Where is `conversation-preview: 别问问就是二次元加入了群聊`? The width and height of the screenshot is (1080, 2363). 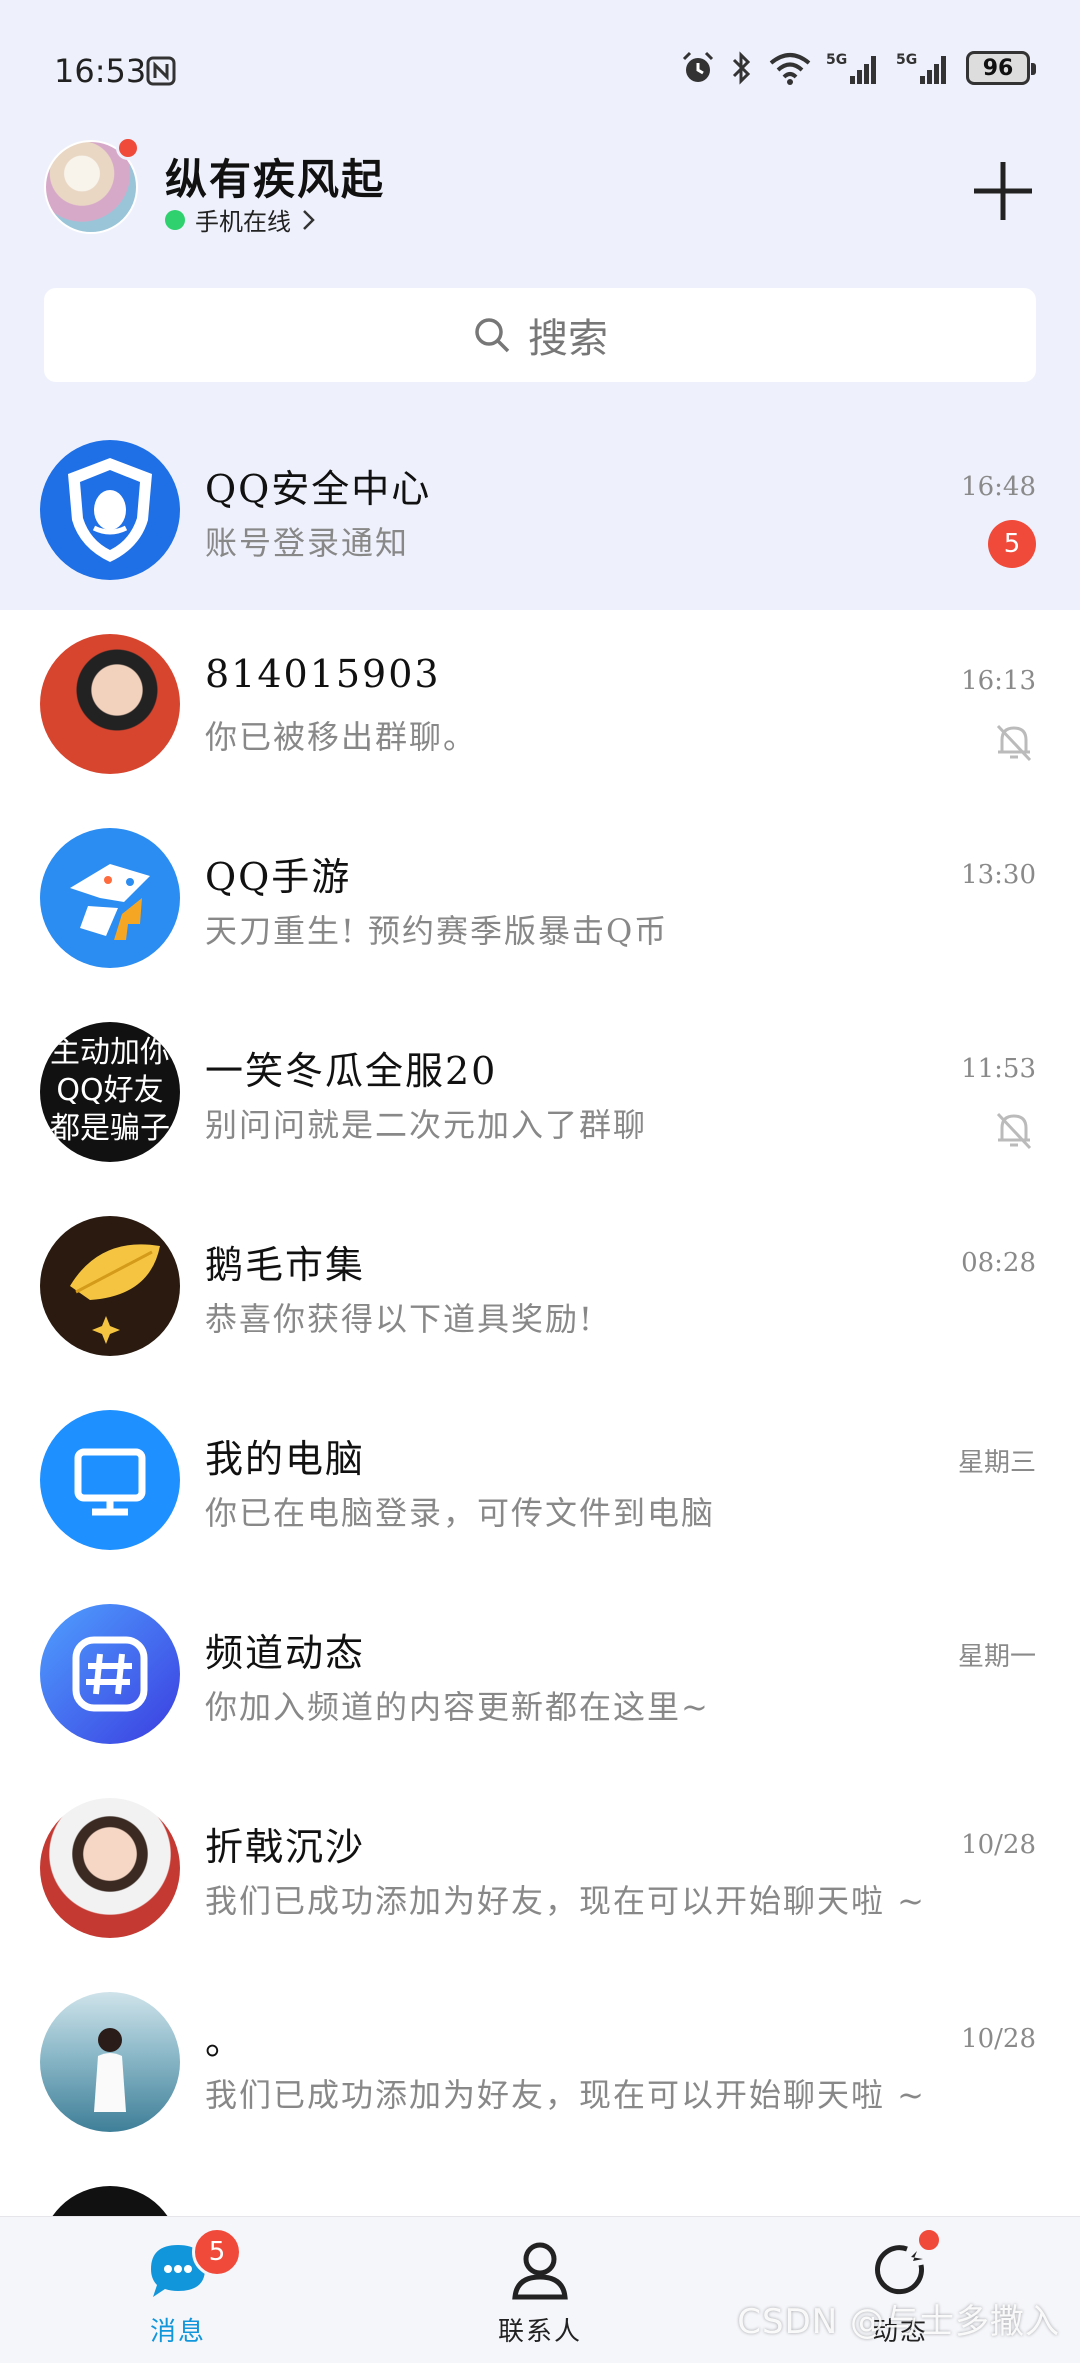 conversation-preview: 别问问就是二次元加入了群聊 is located at coordinates (426, 1125).